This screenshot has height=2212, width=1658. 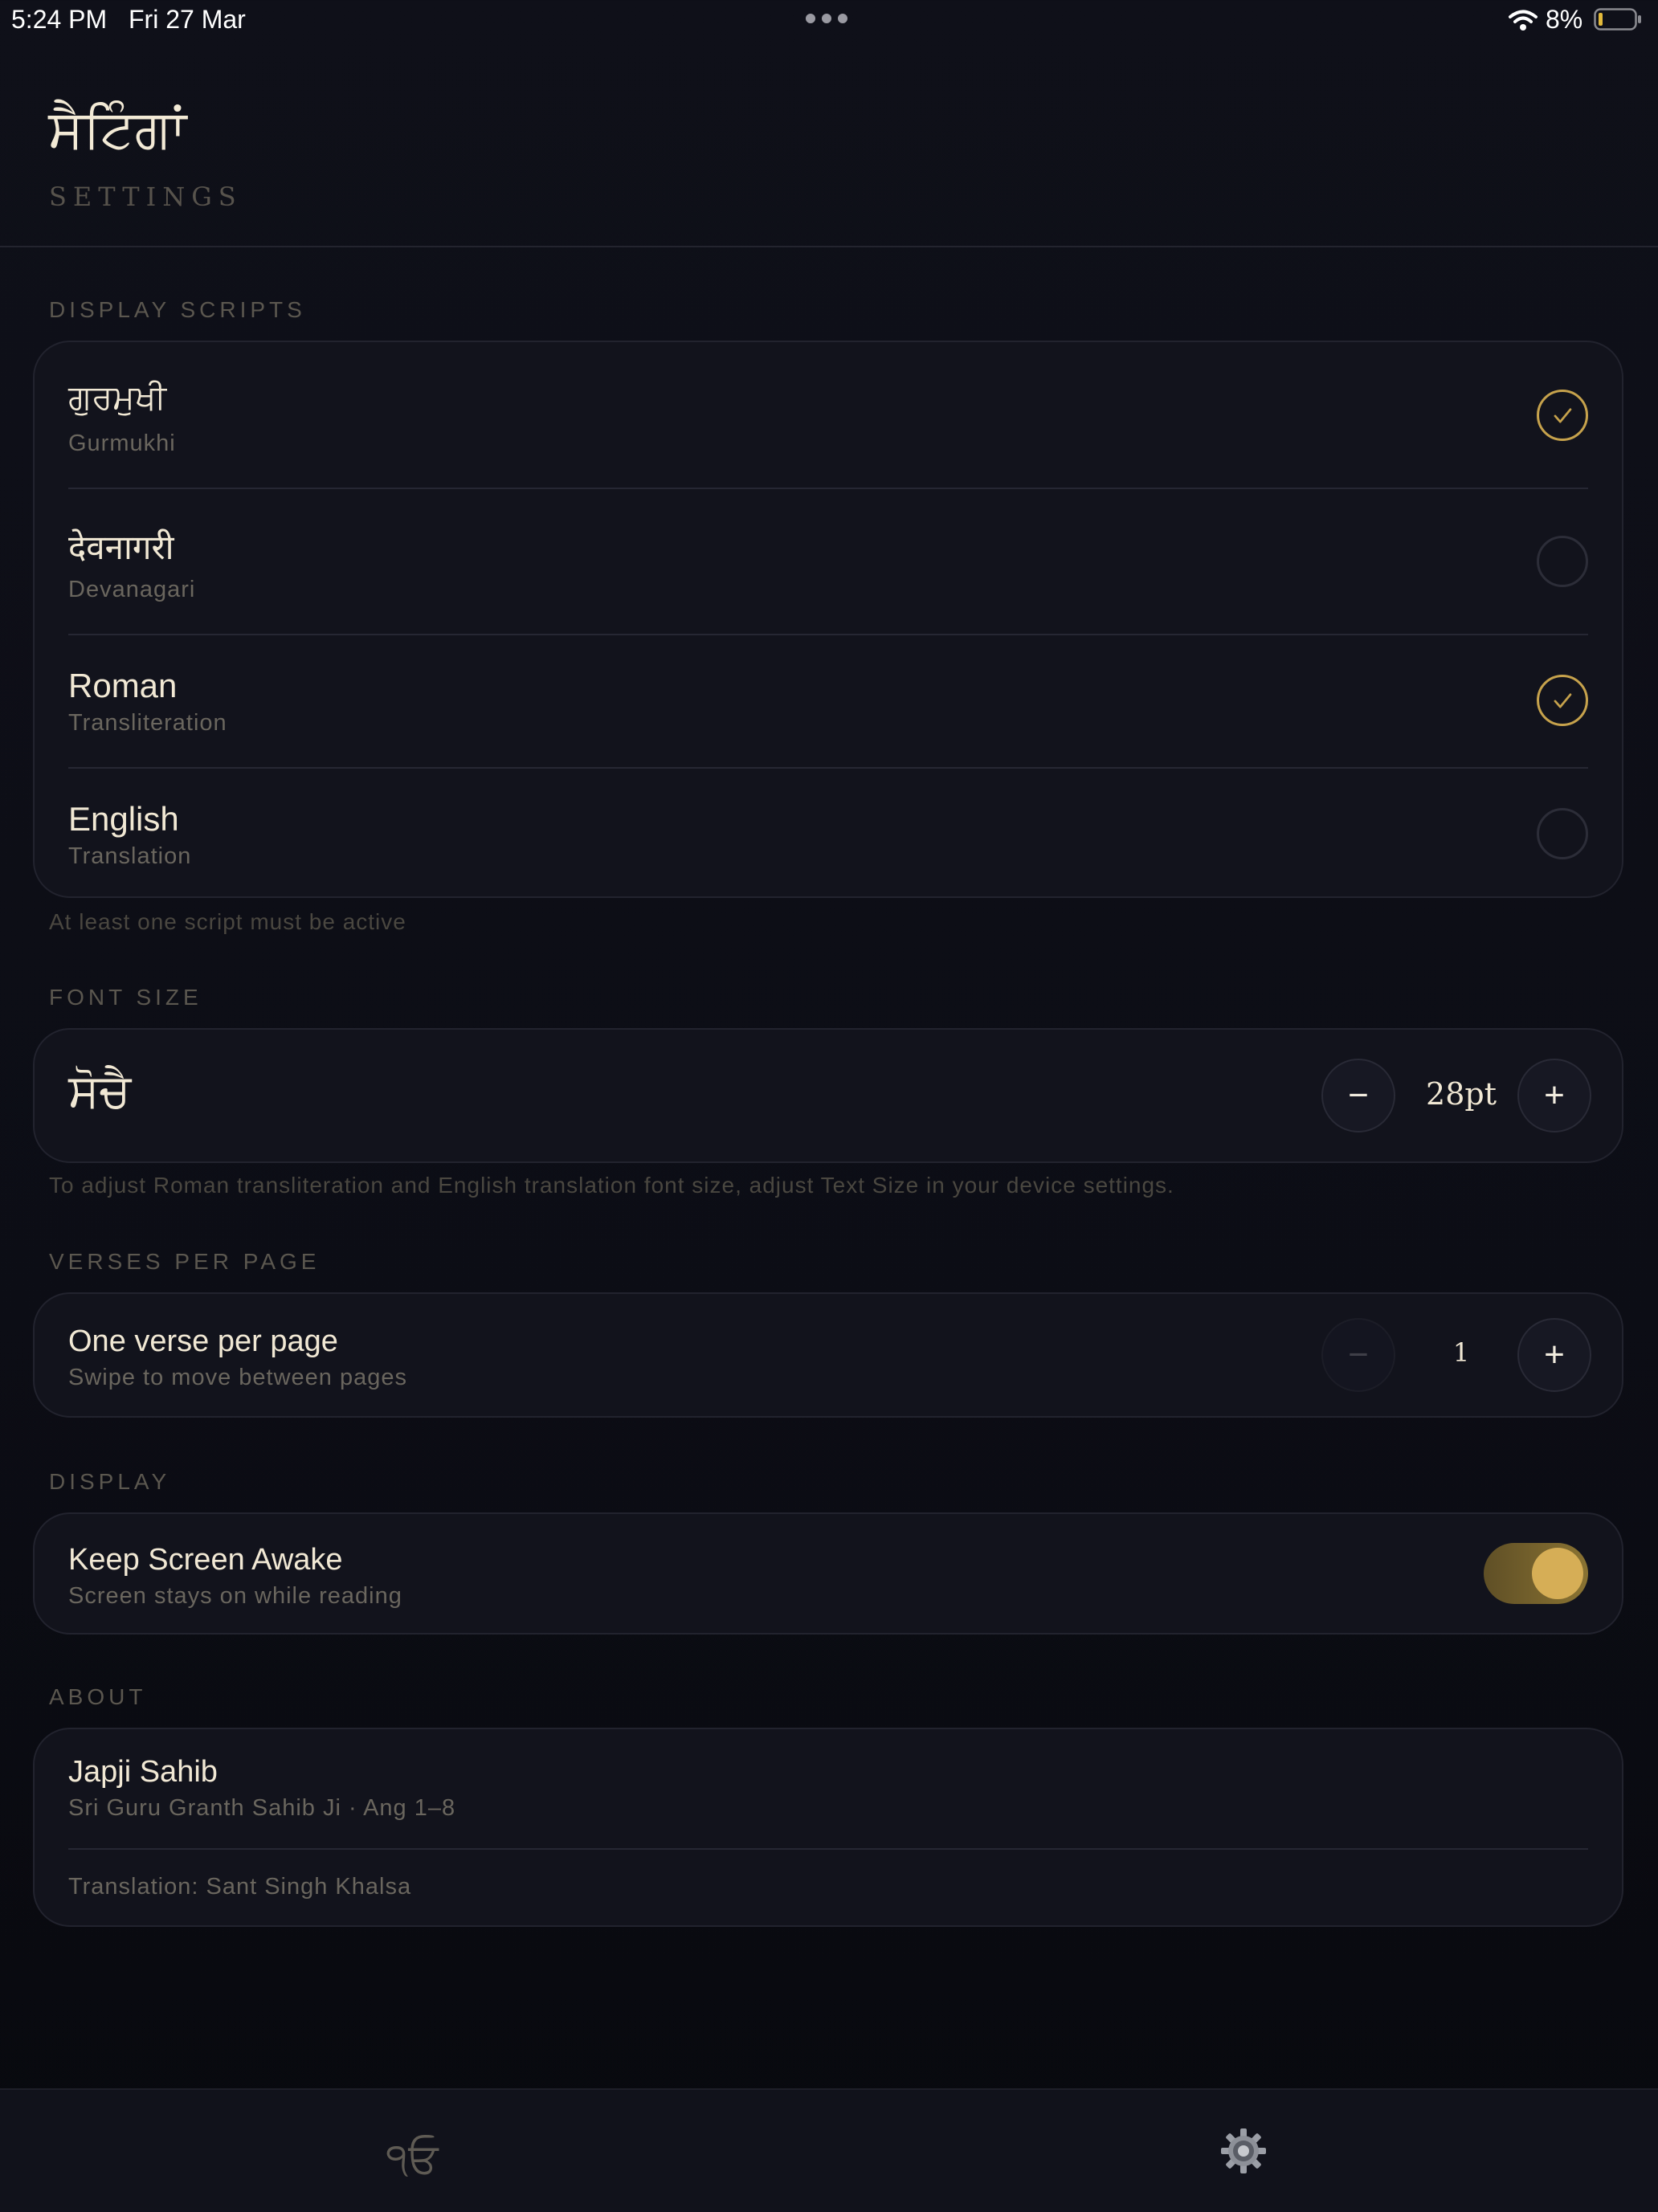 I want to click on tab-japji: ੧ਓ, so click(x=412, y=2159).